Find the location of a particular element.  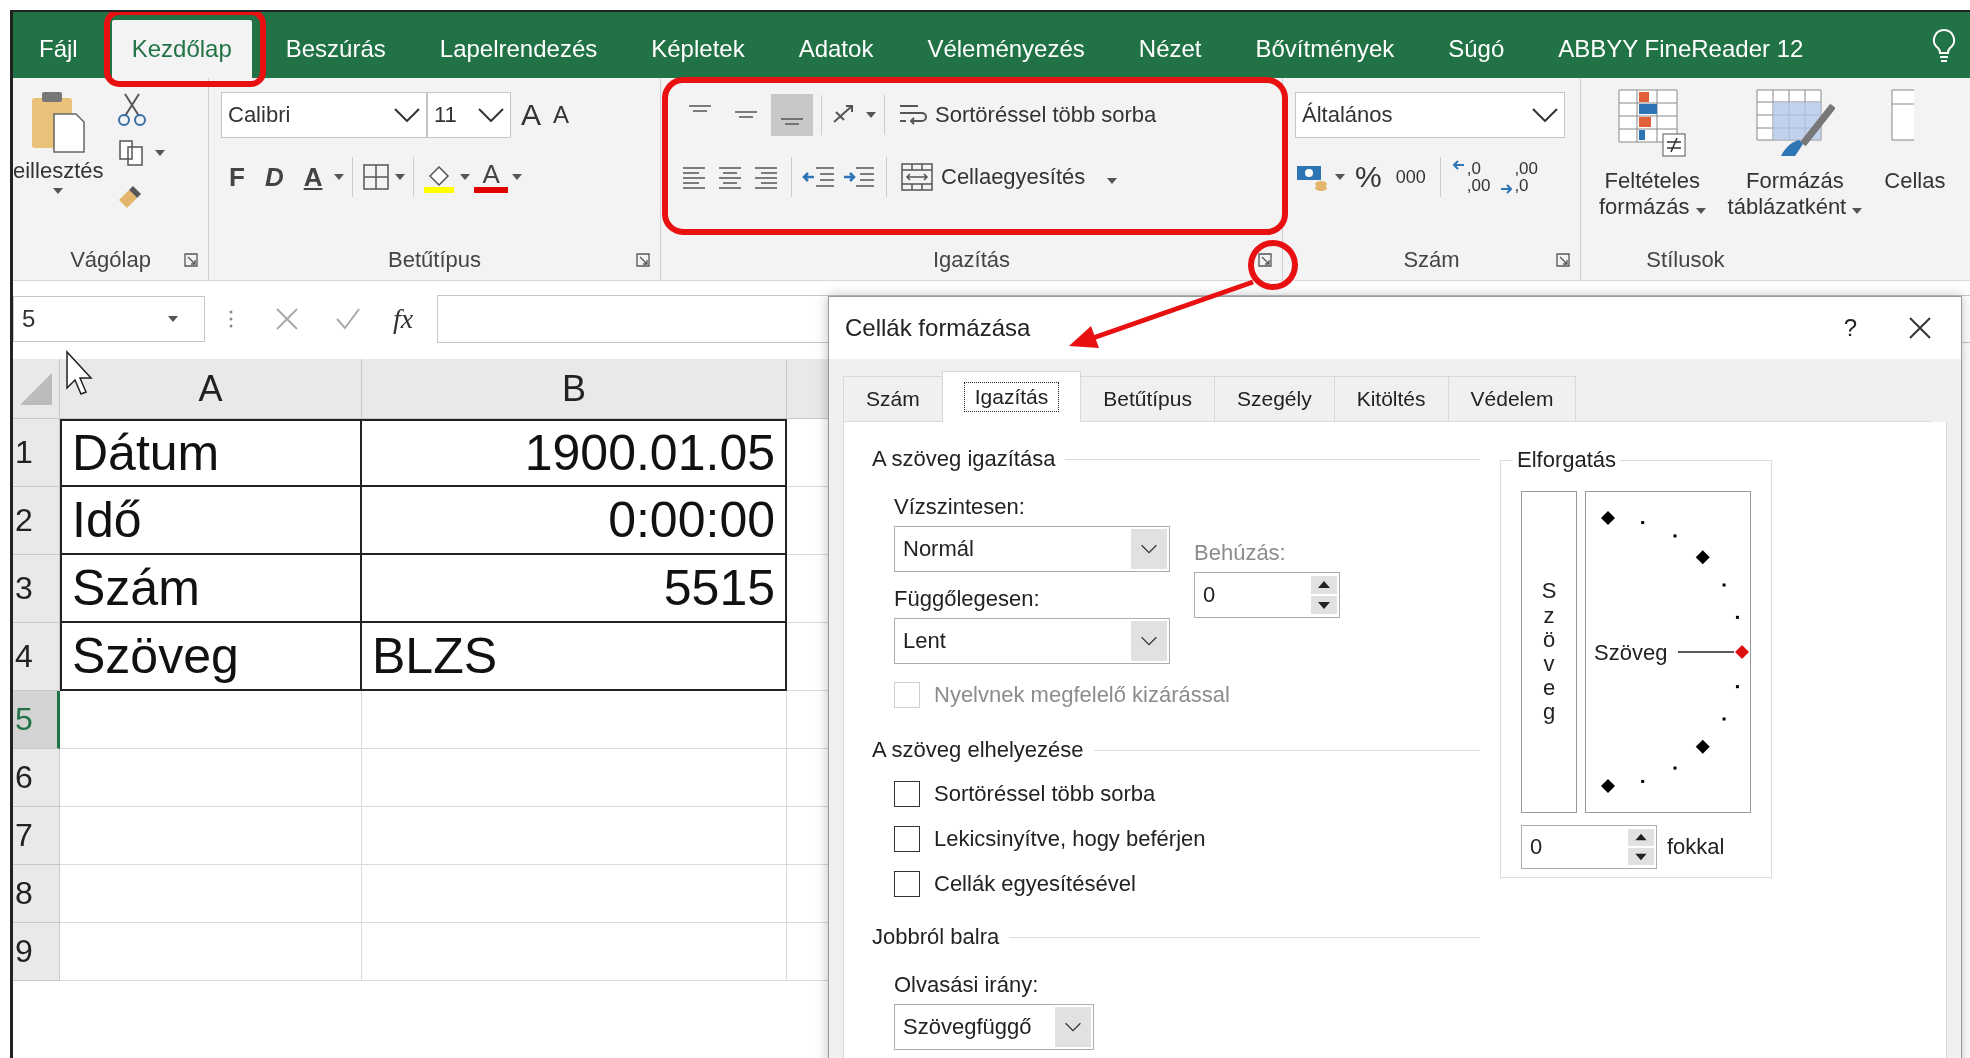

increase-decimal-button: ,0 ,00 is located at coordinates (1471, 177).